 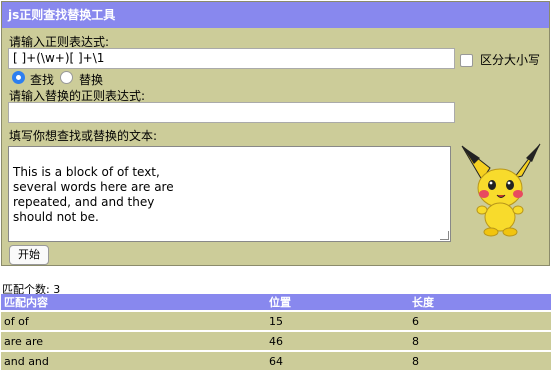 What do you see at coordinates (337, 320) in the screenshot?
I see `cell-position: 15` at bounding box center [337, 320].